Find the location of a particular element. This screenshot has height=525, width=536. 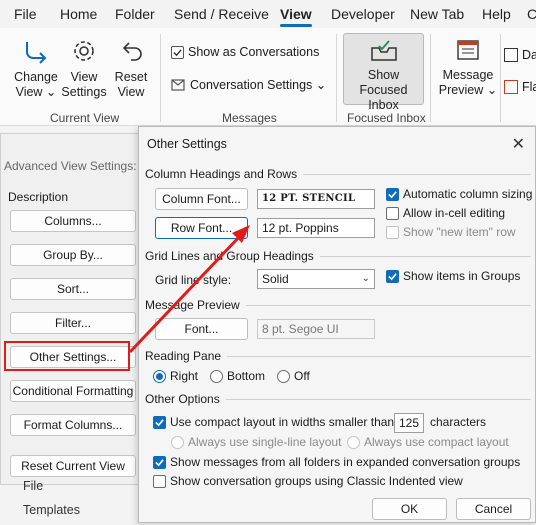

always-single-line-radio: Always use single-line layout is located at coordinates (256, 442).